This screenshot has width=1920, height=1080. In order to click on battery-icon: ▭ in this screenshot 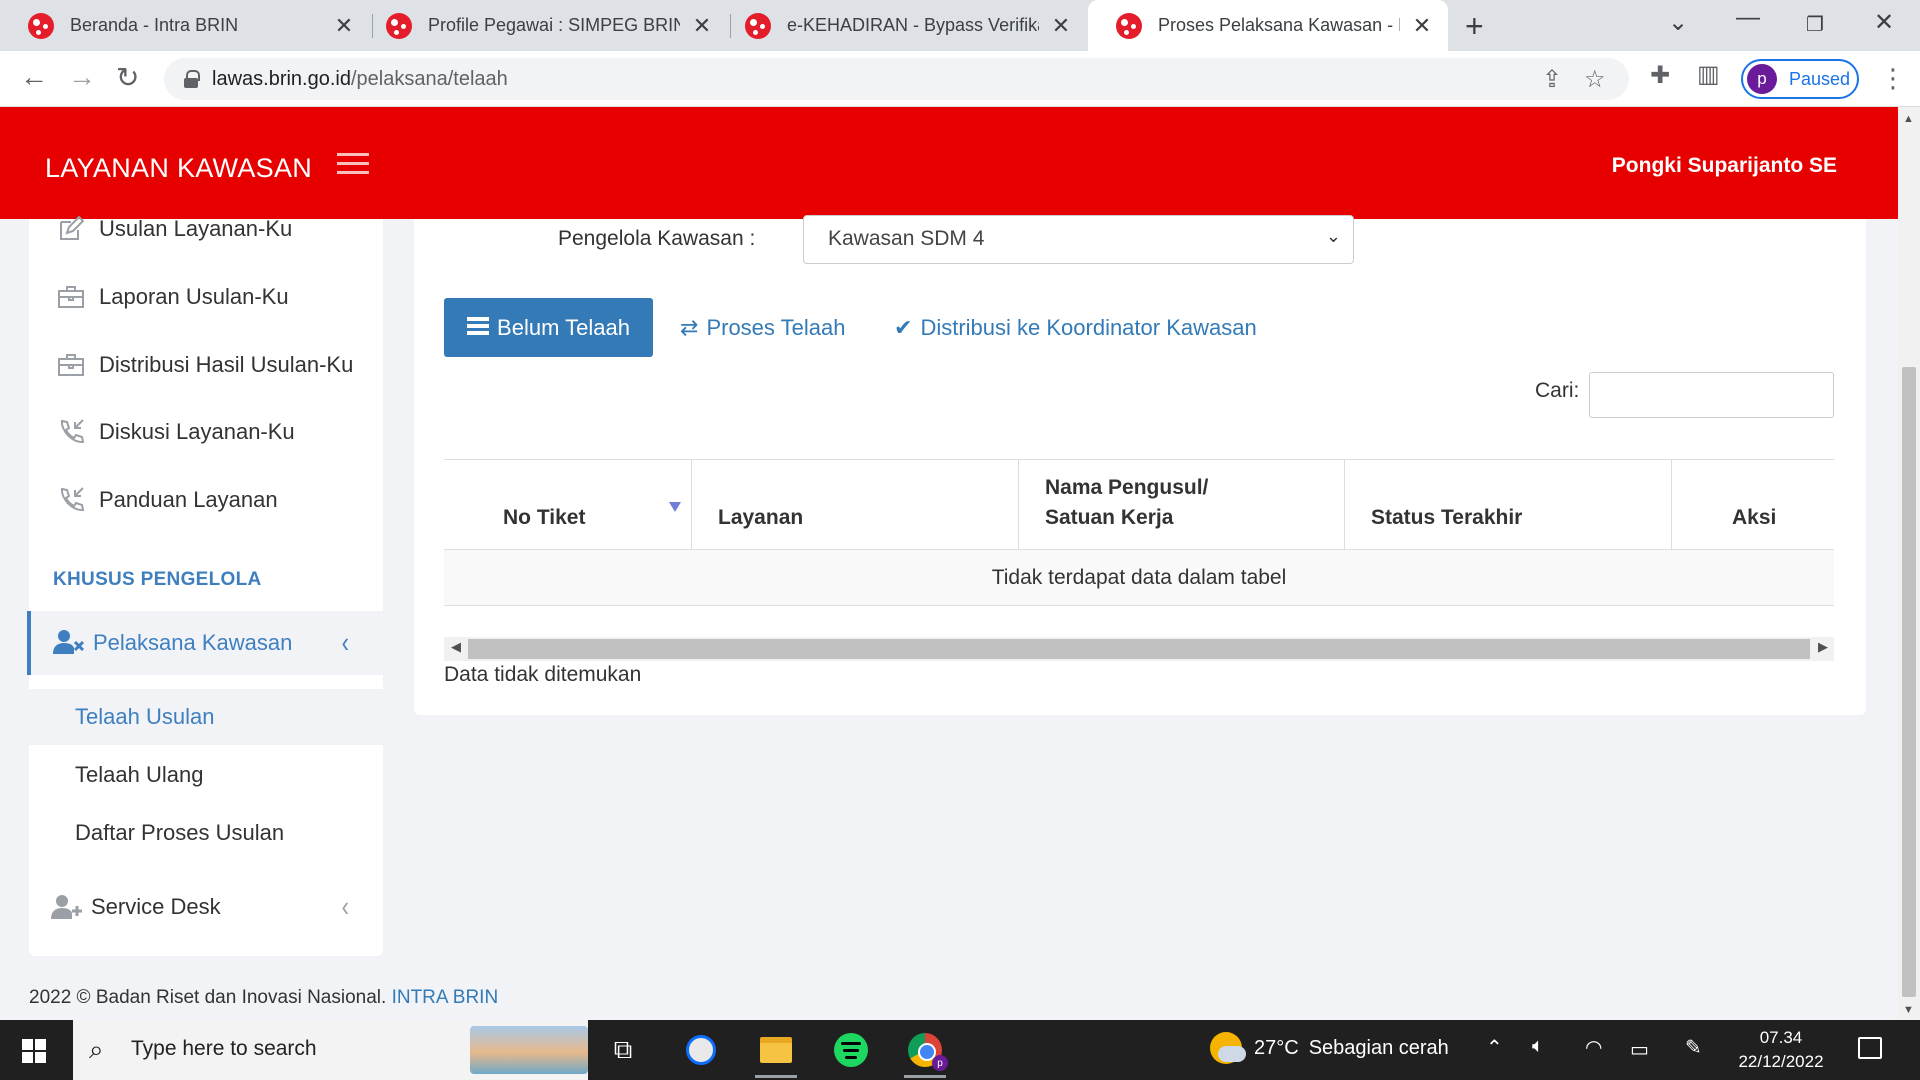, I will do `click(1639, 1049)`.